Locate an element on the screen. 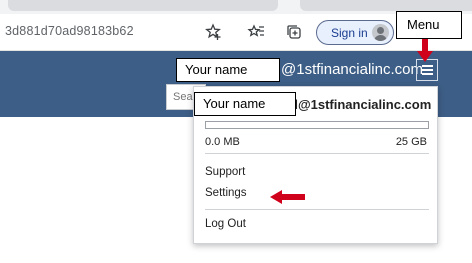 Image resolution: width=472 pixels, height=263 pixels. sign-in-button: Sign in is located at coordinates (355, 32).